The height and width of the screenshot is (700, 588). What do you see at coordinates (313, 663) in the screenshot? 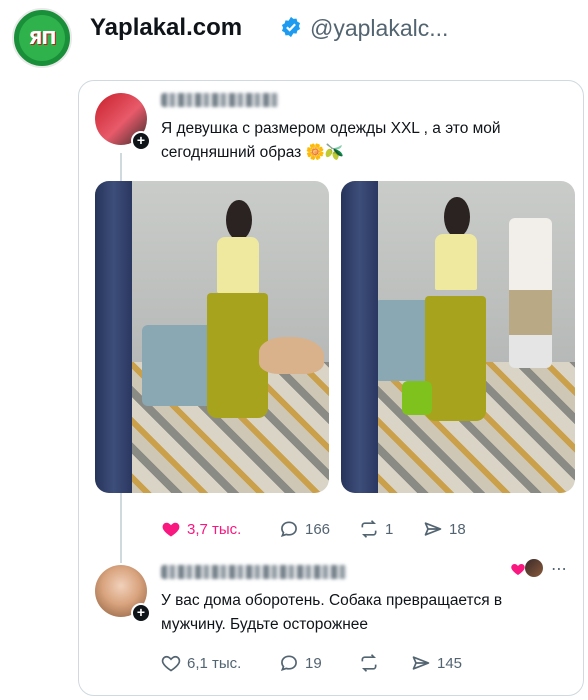
I see `reply-count: 19` at bounding box center [313, 663].